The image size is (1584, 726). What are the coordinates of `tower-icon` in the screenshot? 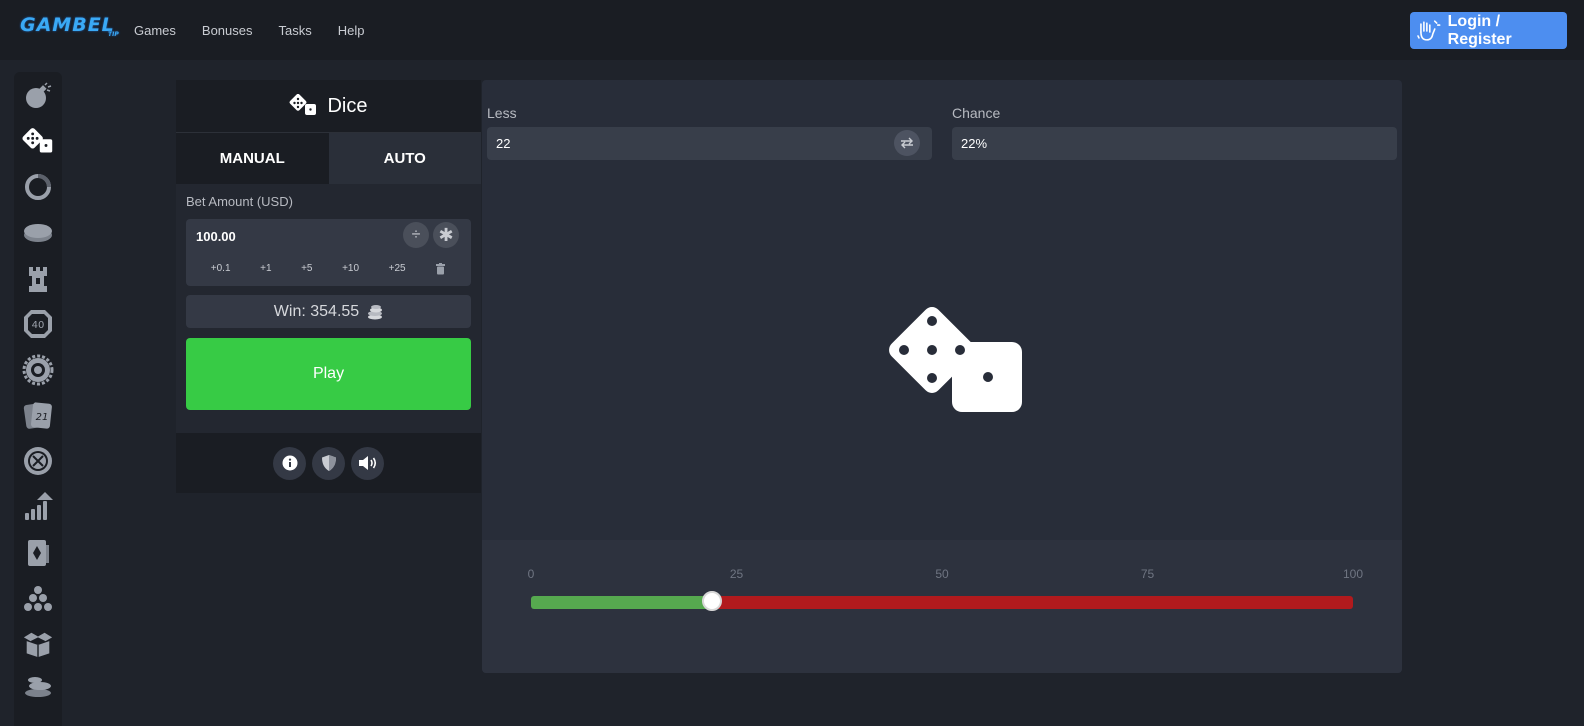 It's located at (38, 279).